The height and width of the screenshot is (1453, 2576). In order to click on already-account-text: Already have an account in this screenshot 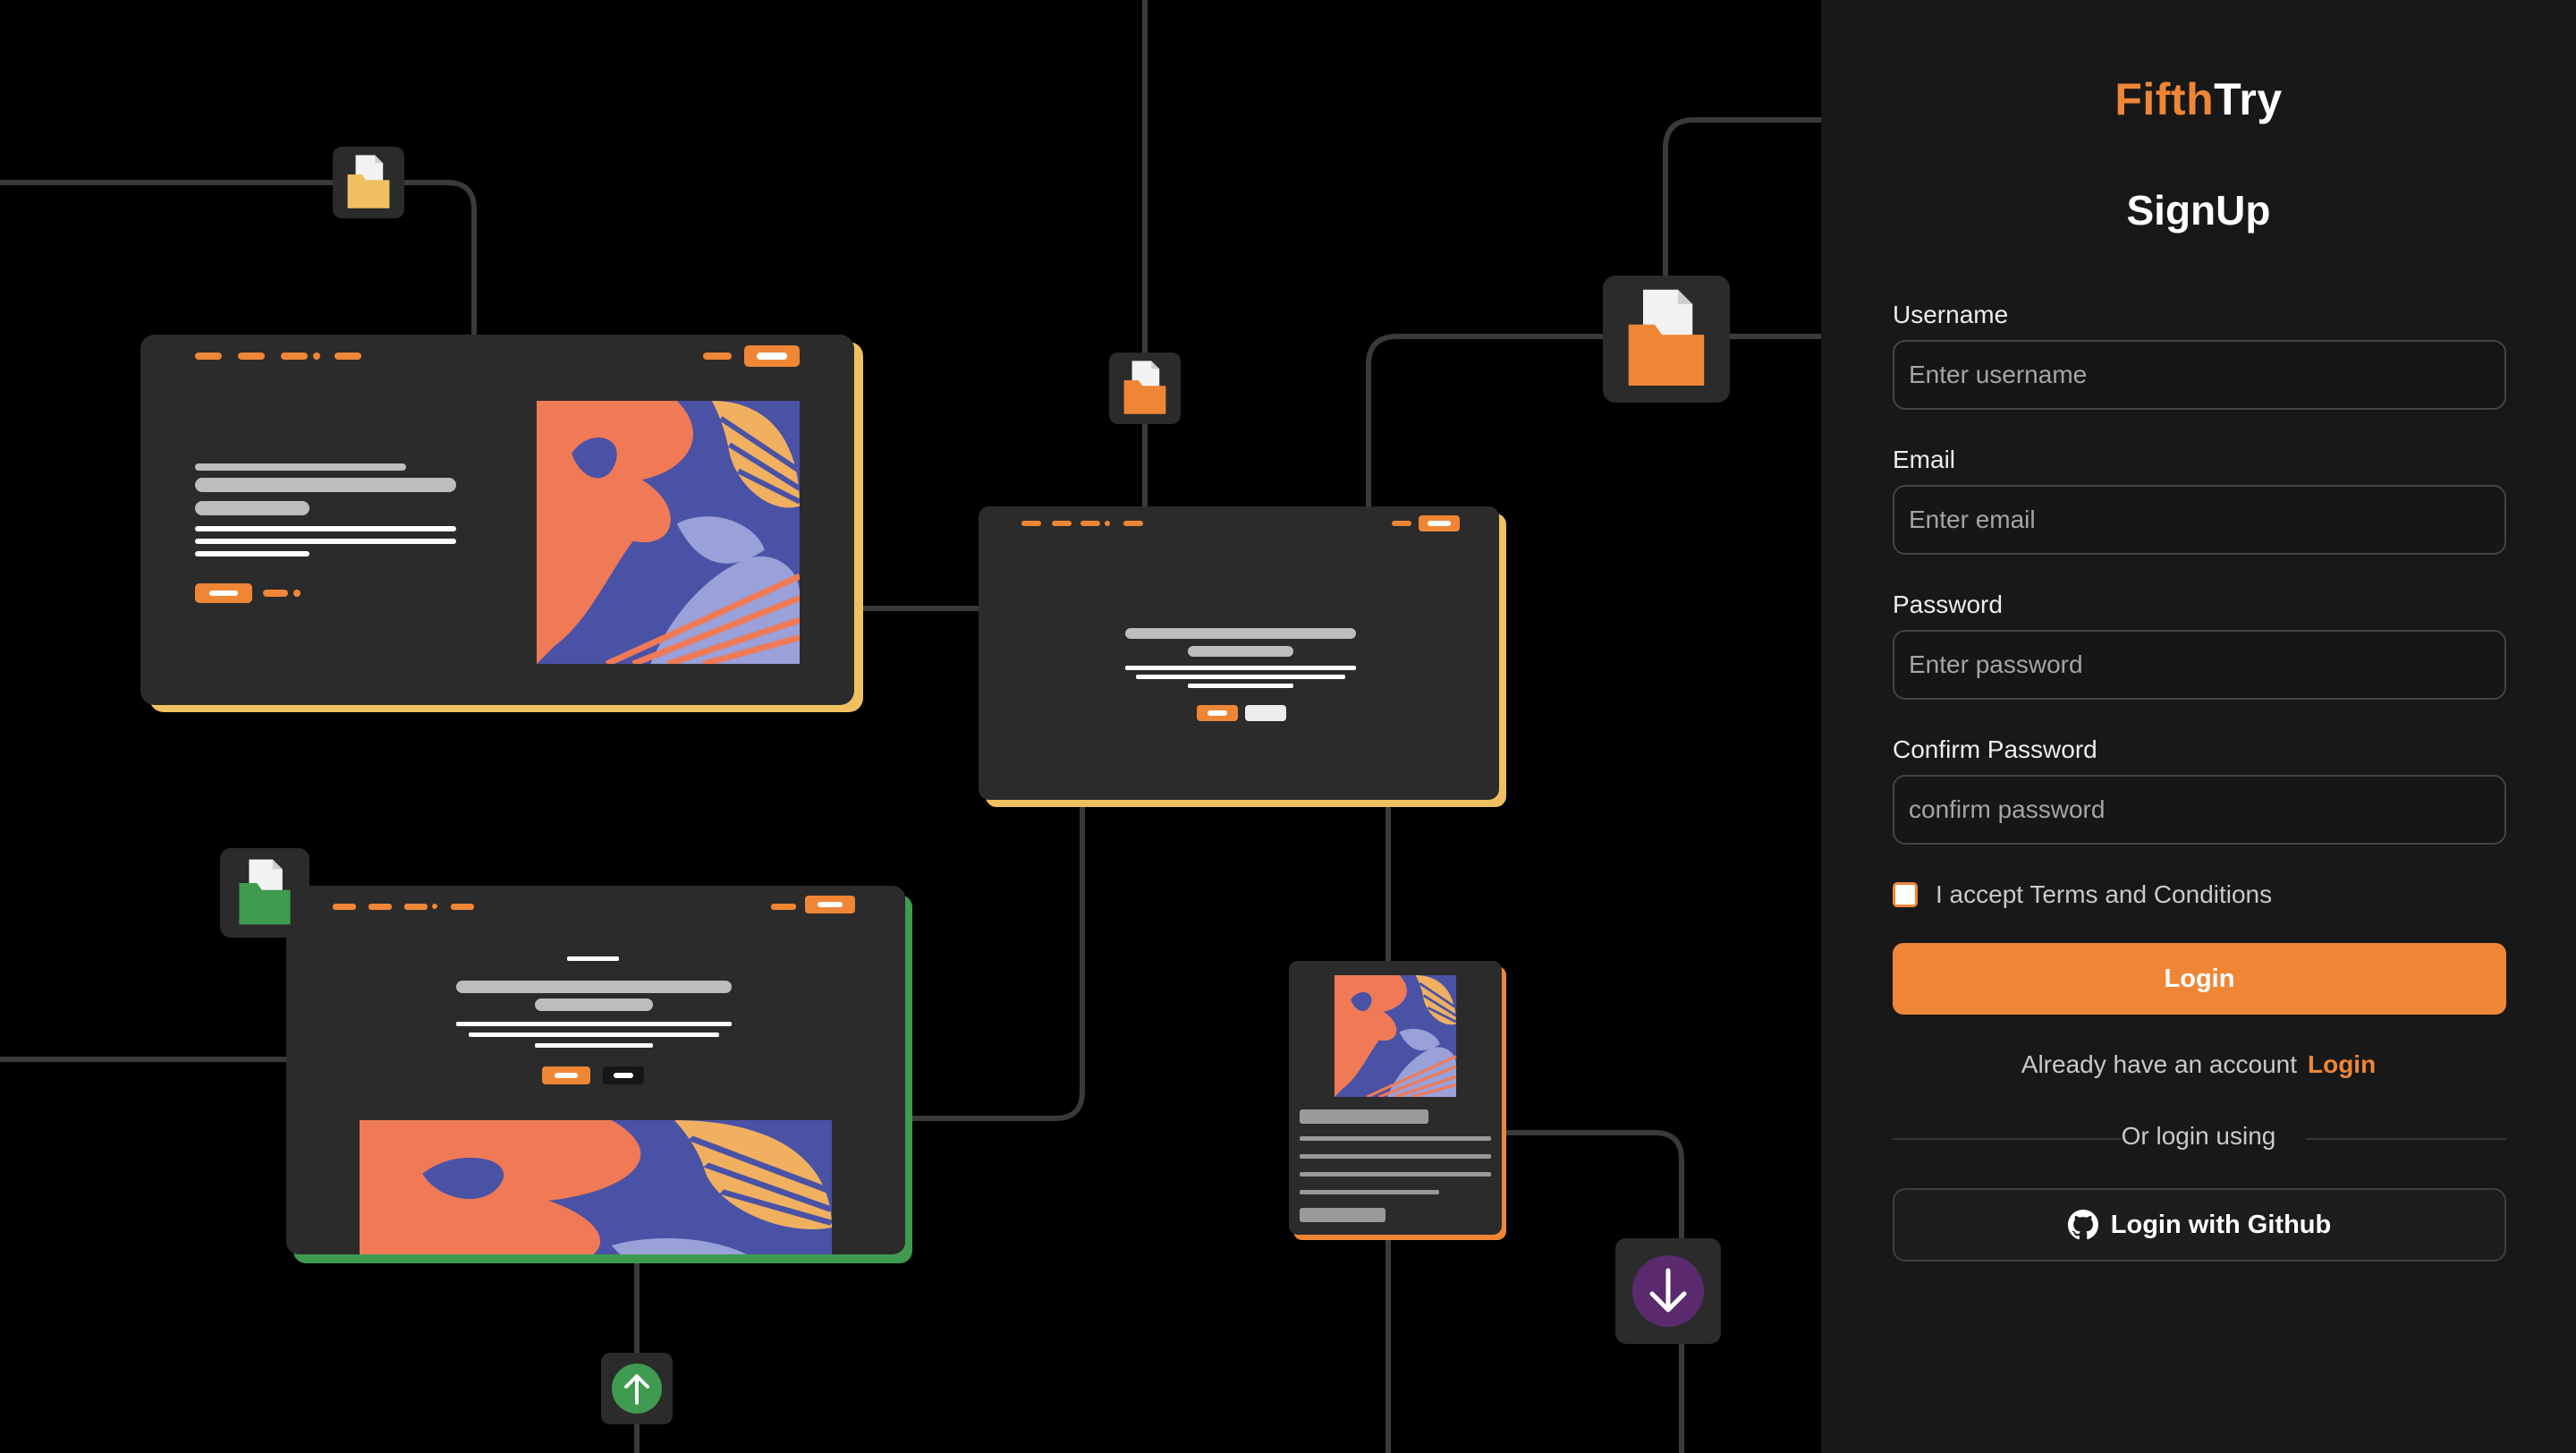, I will do `click(2159, 1064)`.